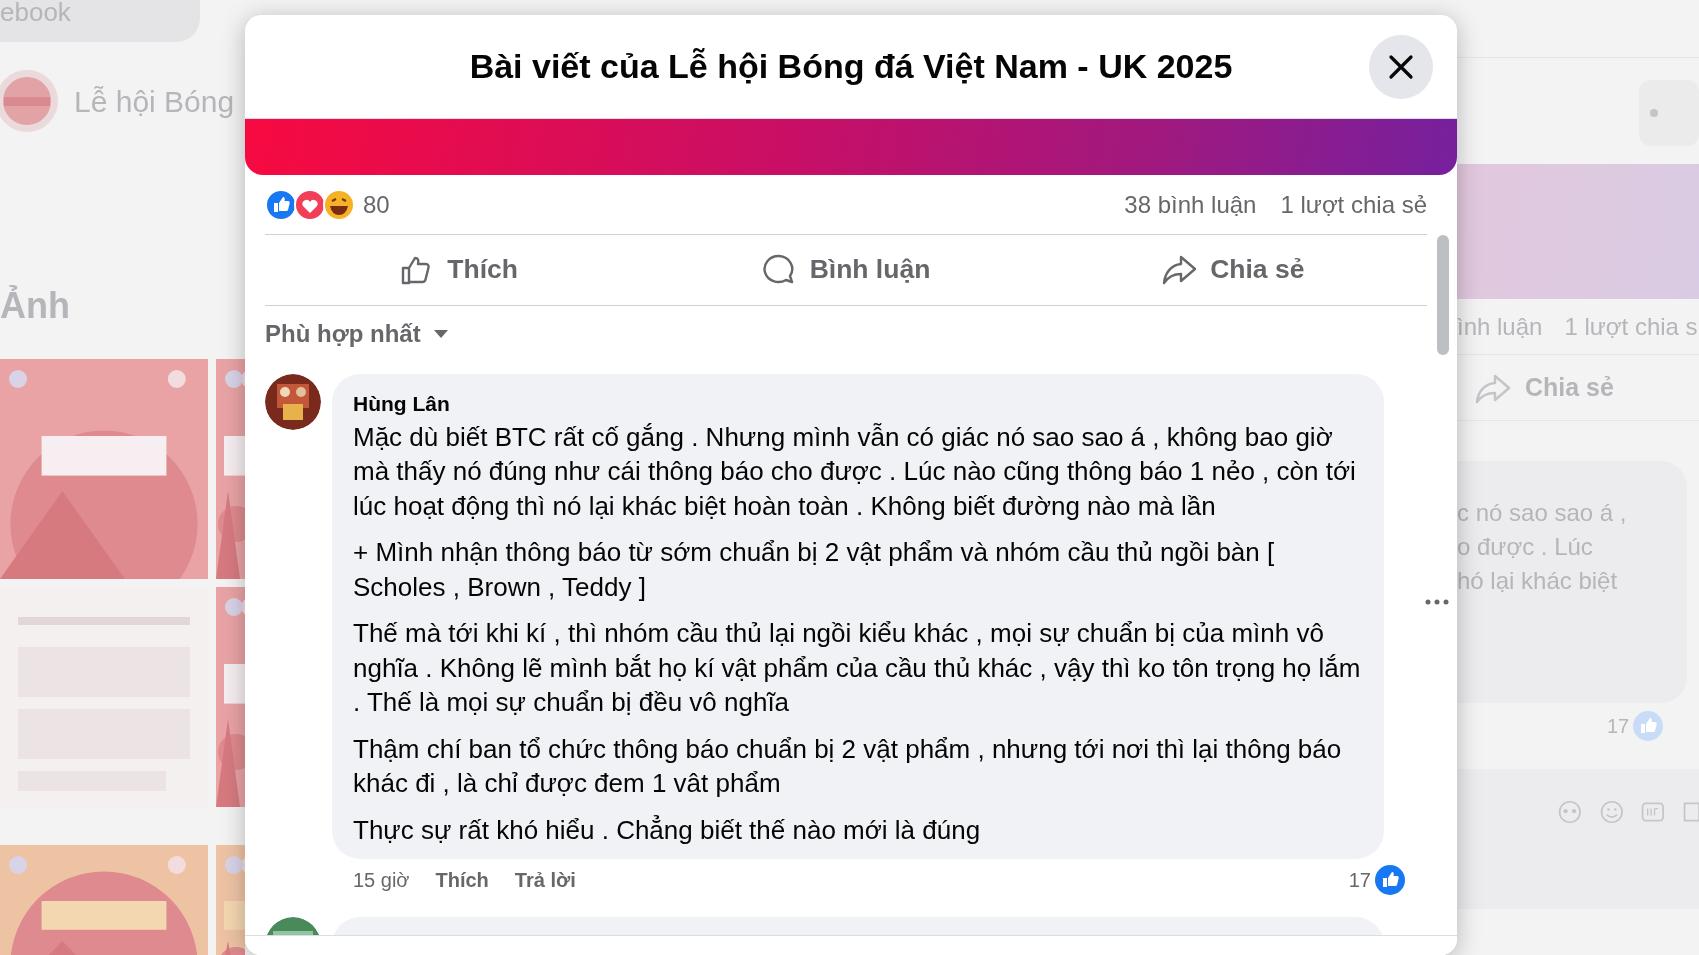  I want to click on dialog-title: Bài viết của Lễ hội Bóng đá Việt Nam - UK 2025, so click(851, 66).